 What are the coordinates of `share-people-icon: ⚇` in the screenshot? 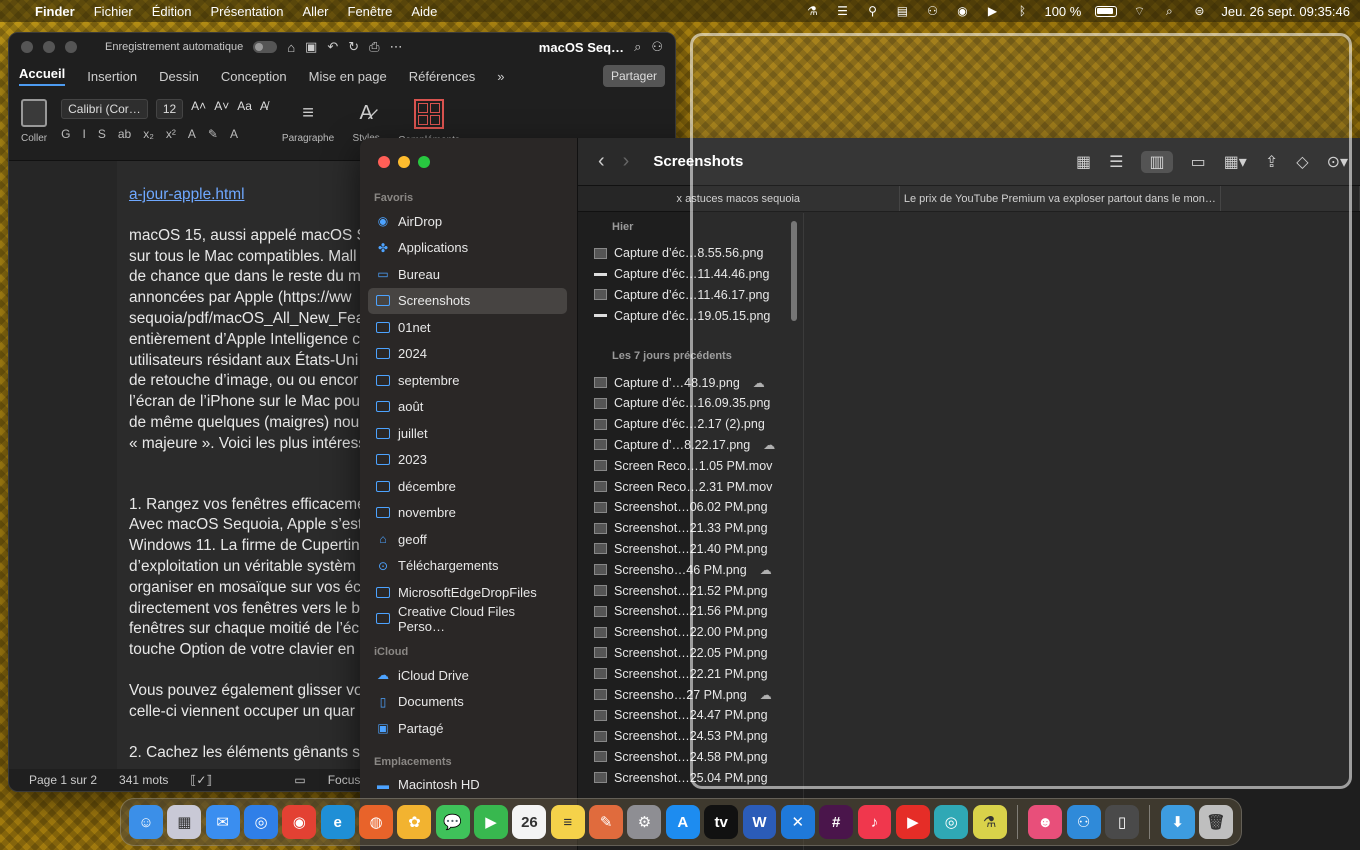 It's located at (657, 47).